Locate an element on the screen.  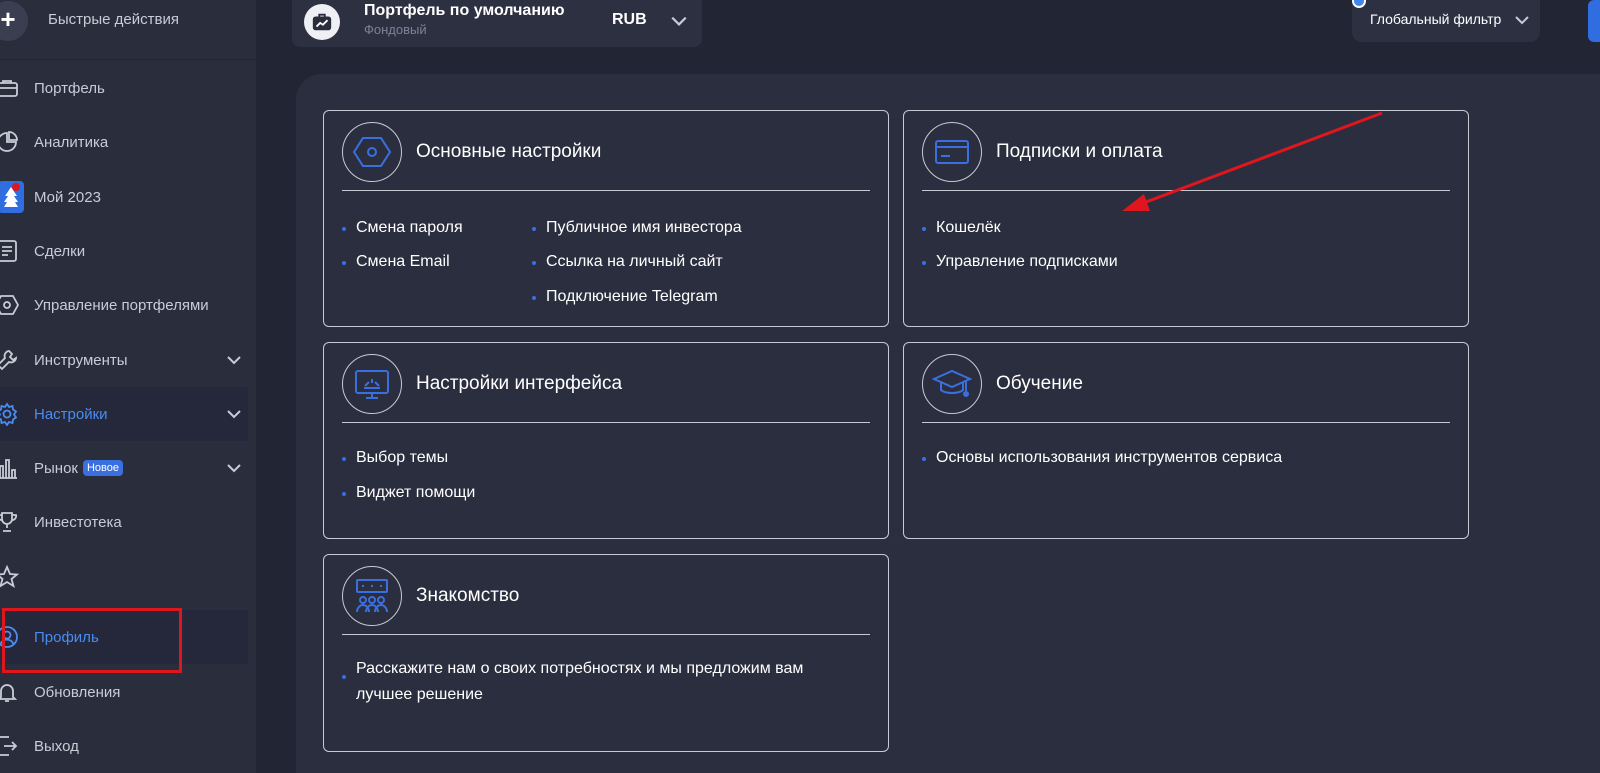
hexagon-icon is located at coordinates (10, 305).